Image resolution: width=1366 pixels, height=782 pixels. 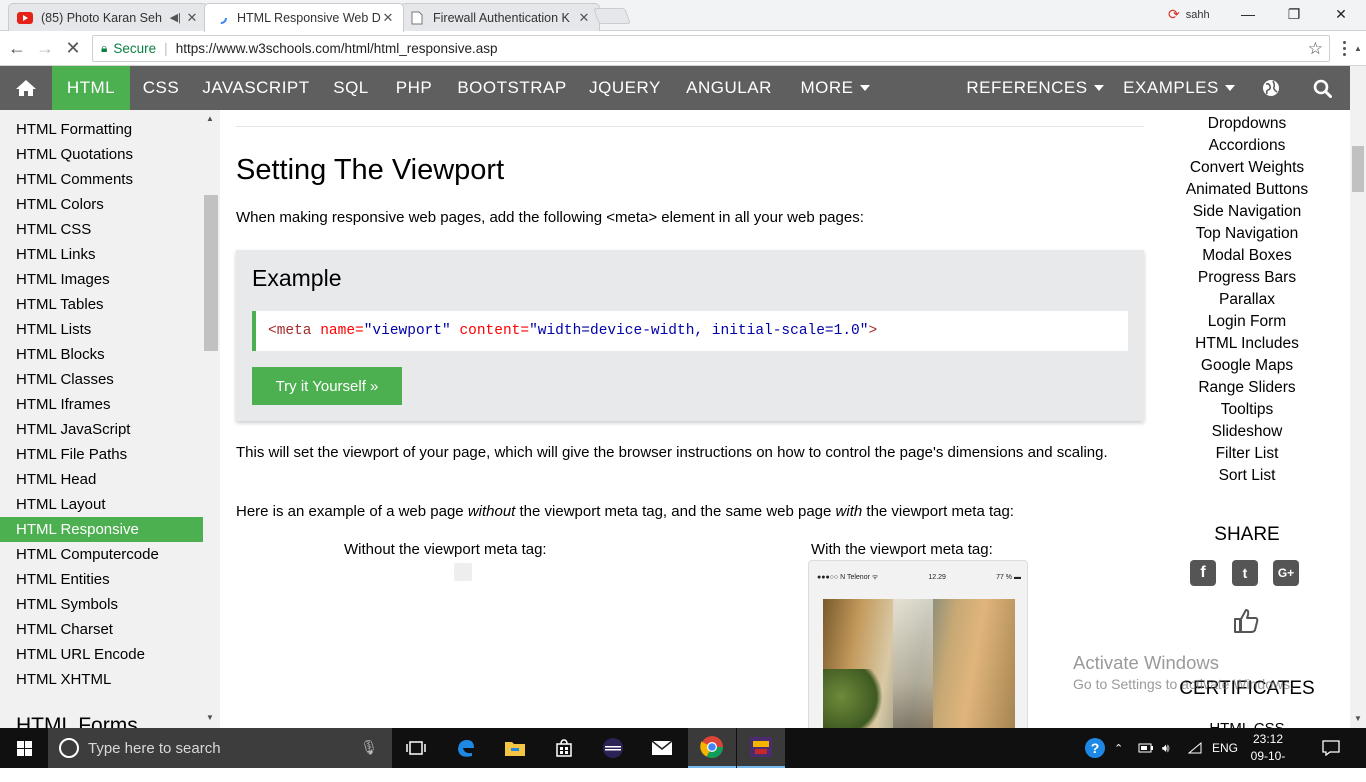 I want to click on sidebar-item-tables: HTML Tables, so click(x=101, y=304).